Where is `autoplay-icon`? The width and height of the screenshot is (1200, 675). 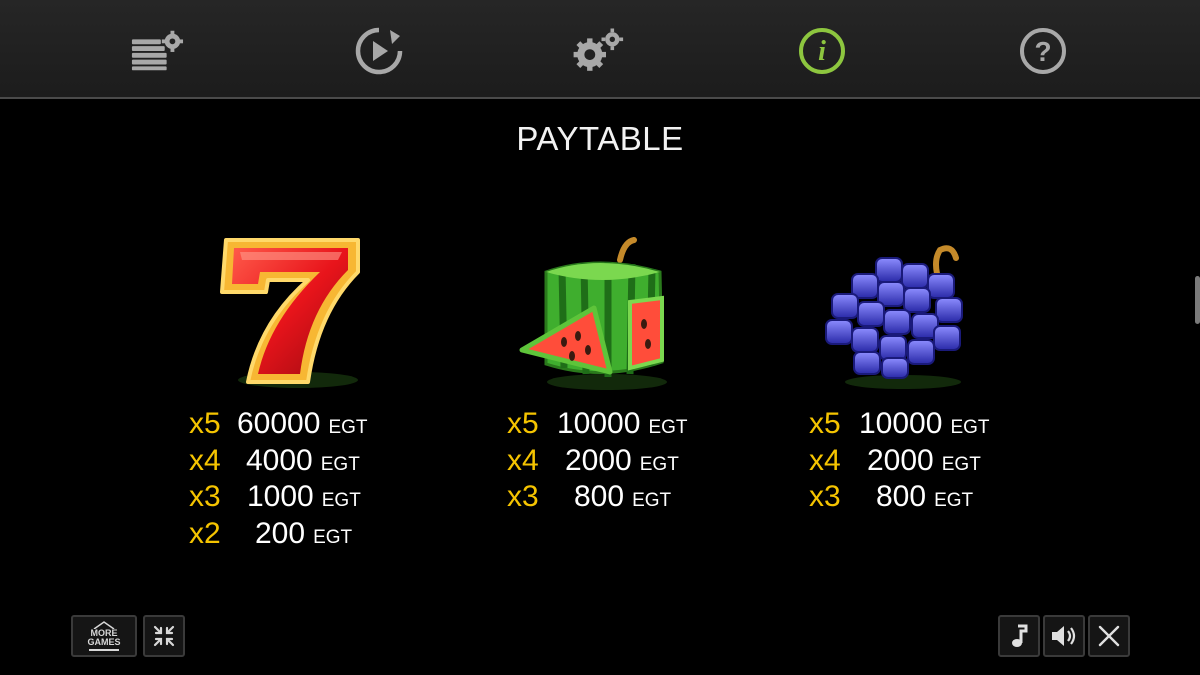 autoplay-icon is located at coordinates (379, 51).